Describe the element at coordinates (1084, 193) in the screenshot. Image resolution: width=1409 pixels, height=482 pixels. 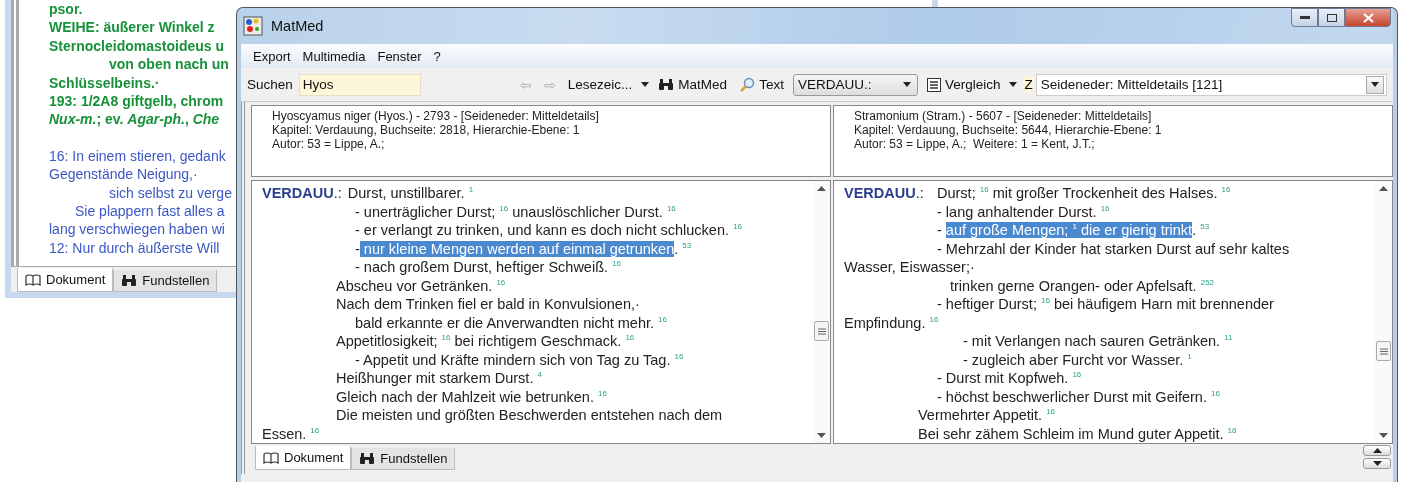
I see `text-line: Durst; $^{16}$ mit großer Trockenheit des Halses. $^{16}$` at that location.